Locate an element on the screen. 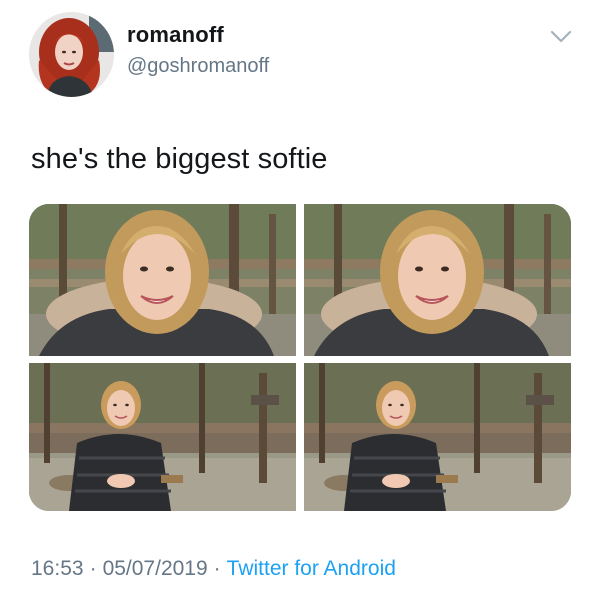 The width and height of the screenshot is (600, 600). avatar is located at coordinates (71, 54).